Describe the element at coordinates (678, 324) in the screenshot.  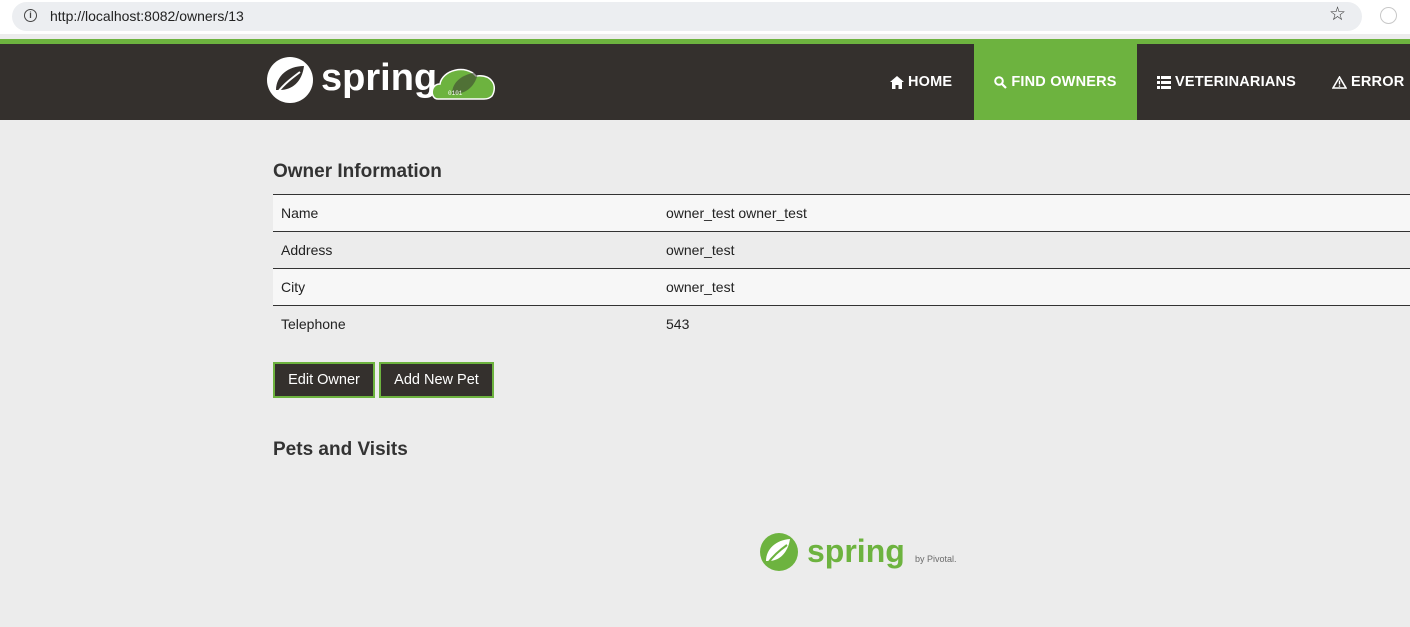
I see `owner-telephone-value: 543` at that location.